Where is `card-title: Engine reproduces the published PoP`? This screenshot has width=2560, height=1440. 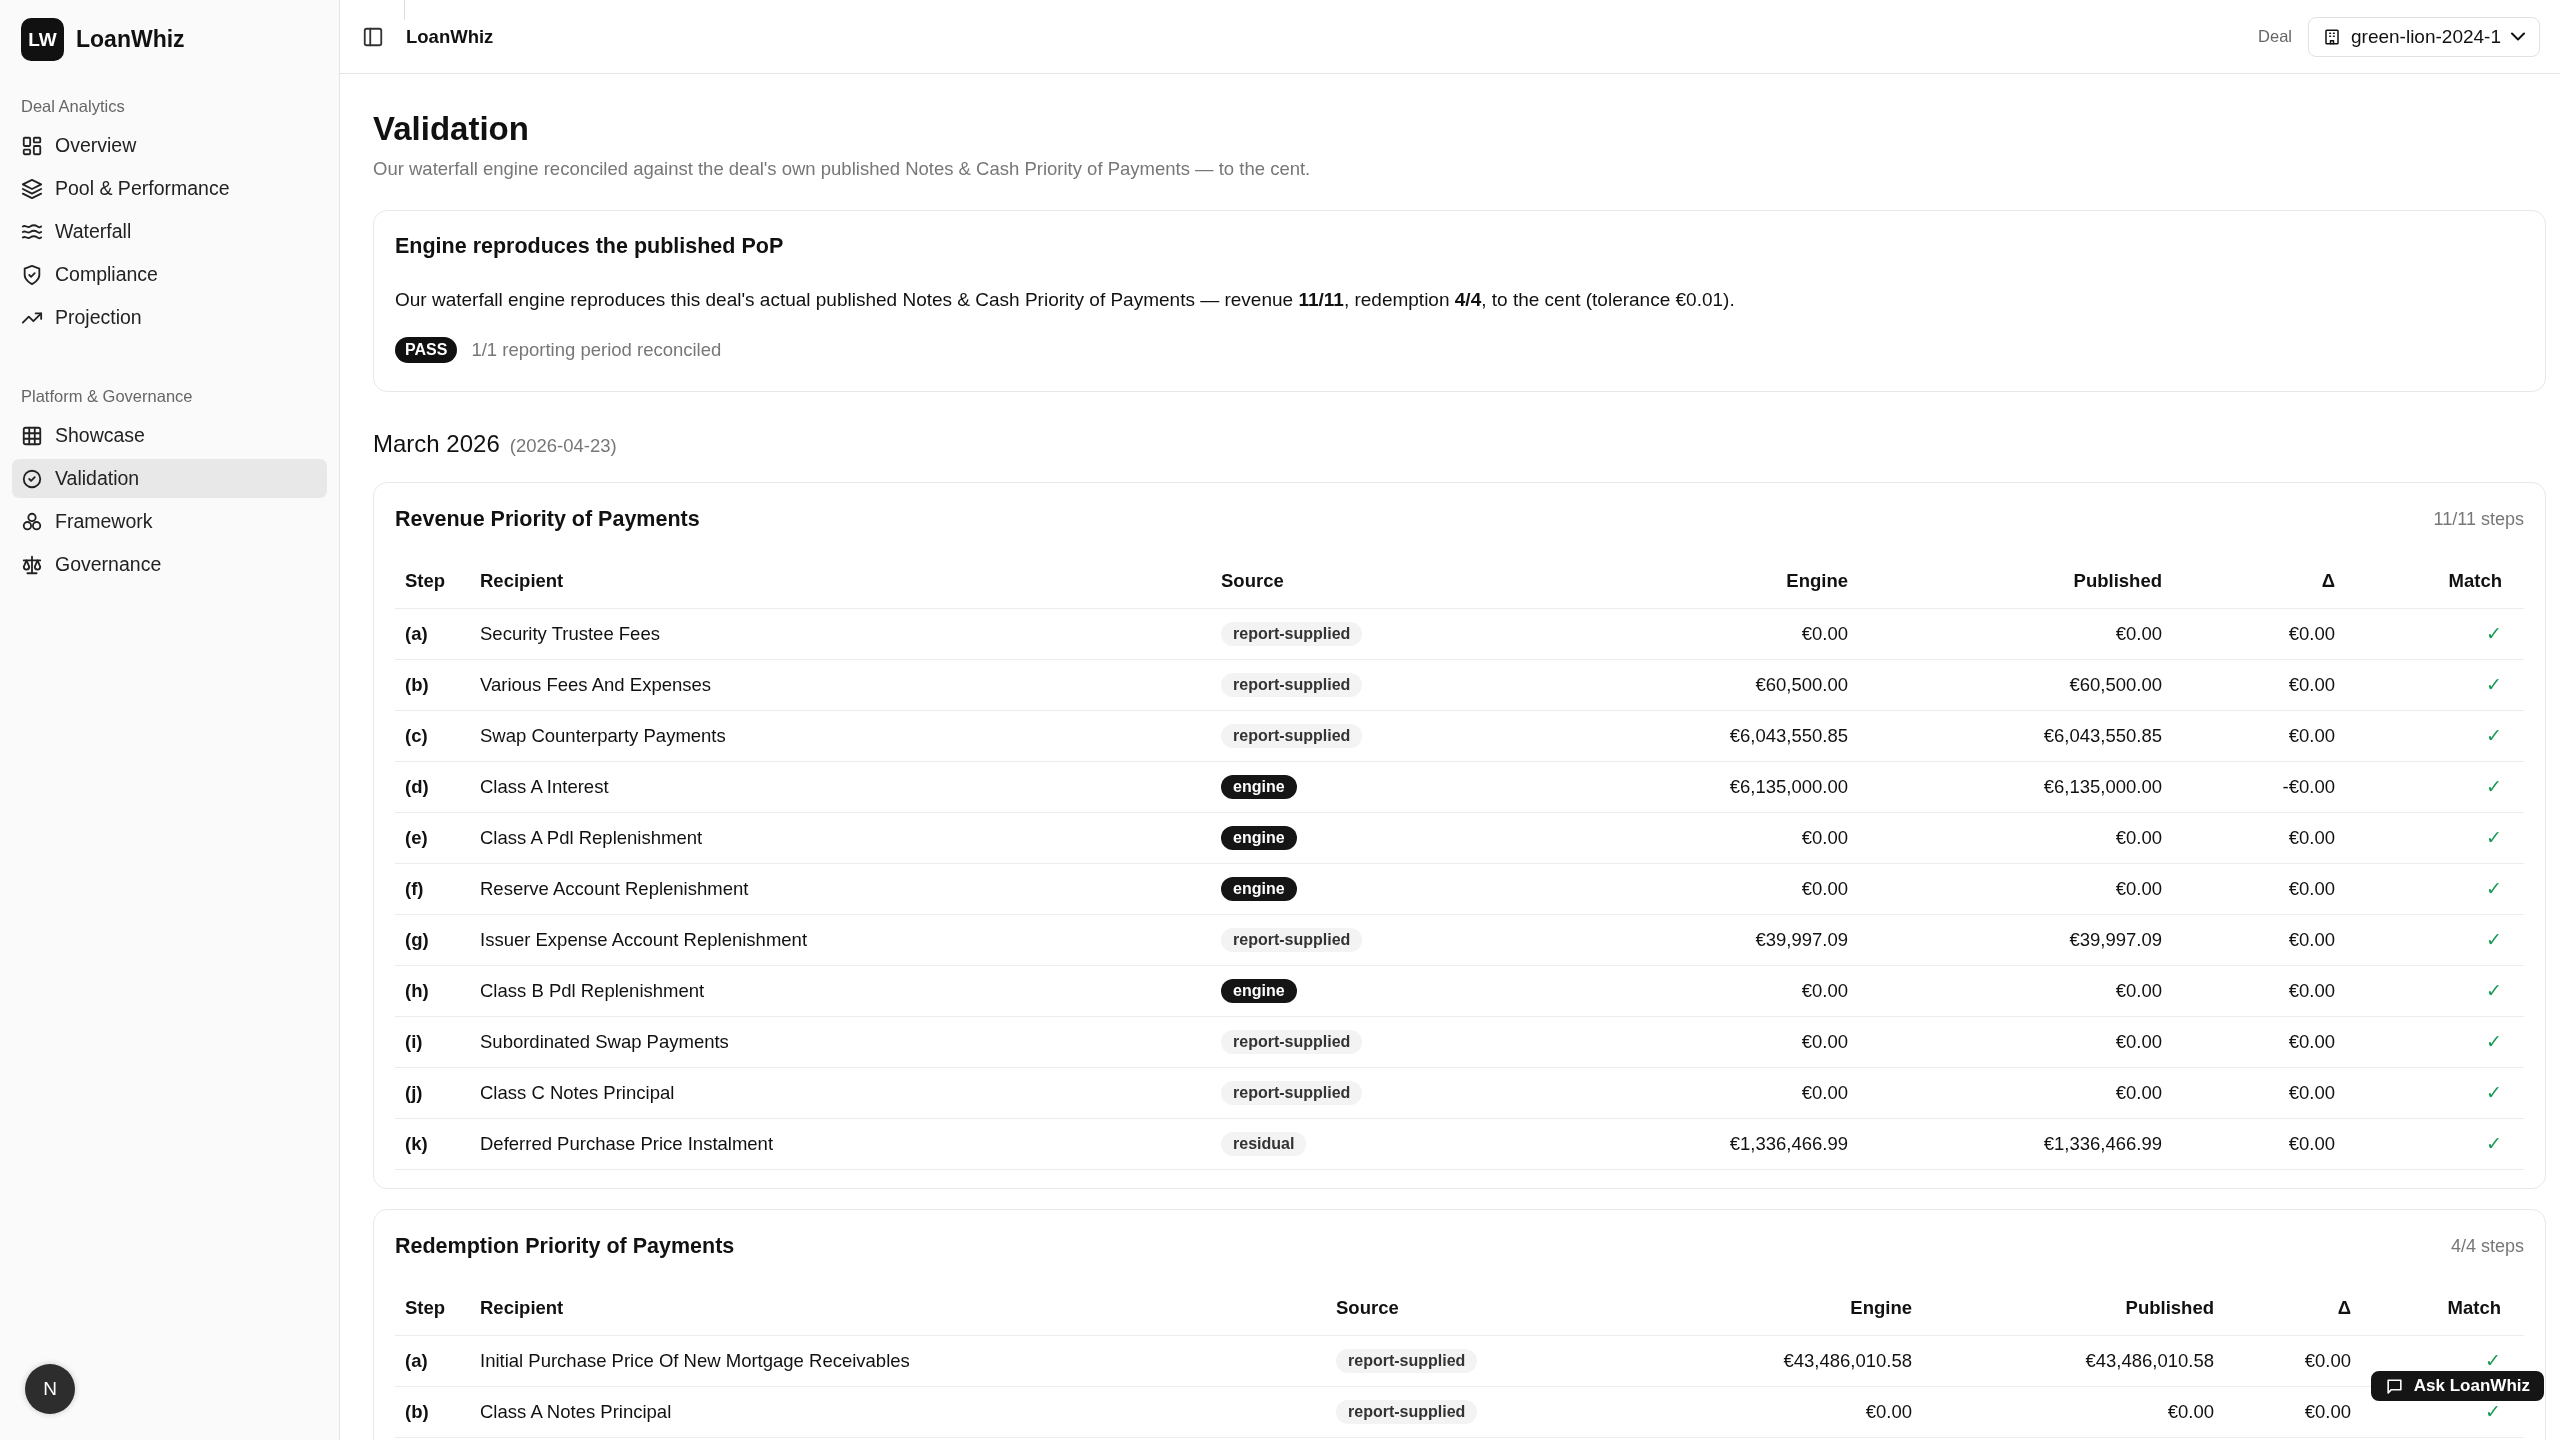 card-title: Engine reproduces the published PoP is located at coordinates (590, 246).